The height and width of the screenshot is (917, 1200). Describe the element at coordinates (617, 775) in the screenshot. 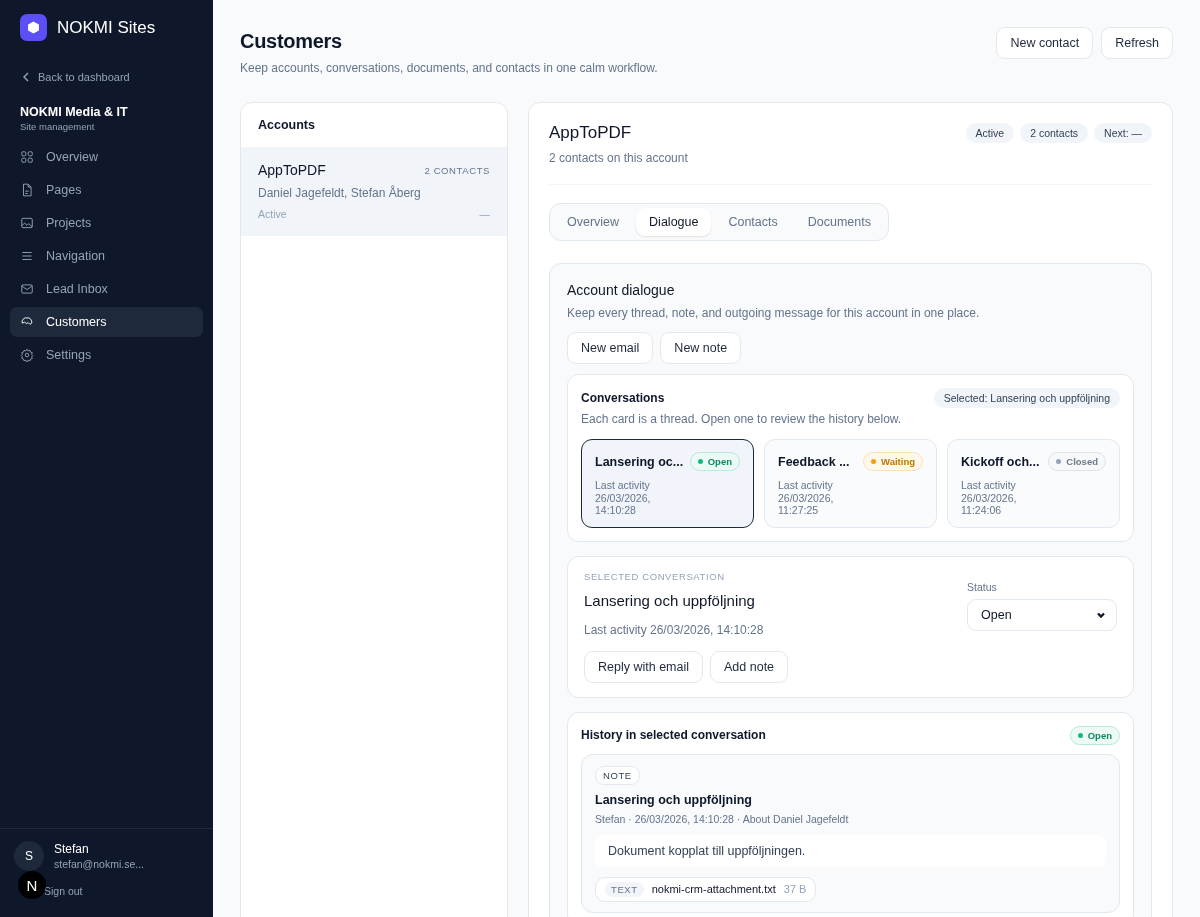

I see `entry-kind: NOTE` at that location.